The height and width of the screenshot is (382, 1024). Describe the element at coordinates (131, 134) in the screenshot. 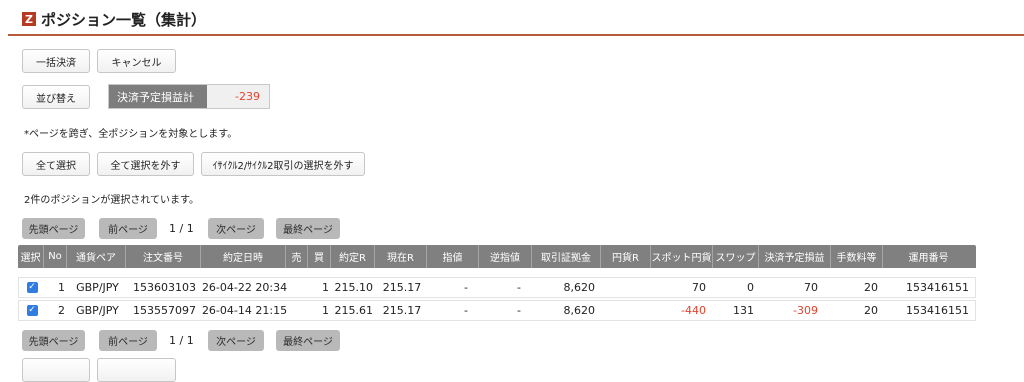

I see `cross-page-note: *ページを跨ぎ、全ポジションを対象とします。` at that location.